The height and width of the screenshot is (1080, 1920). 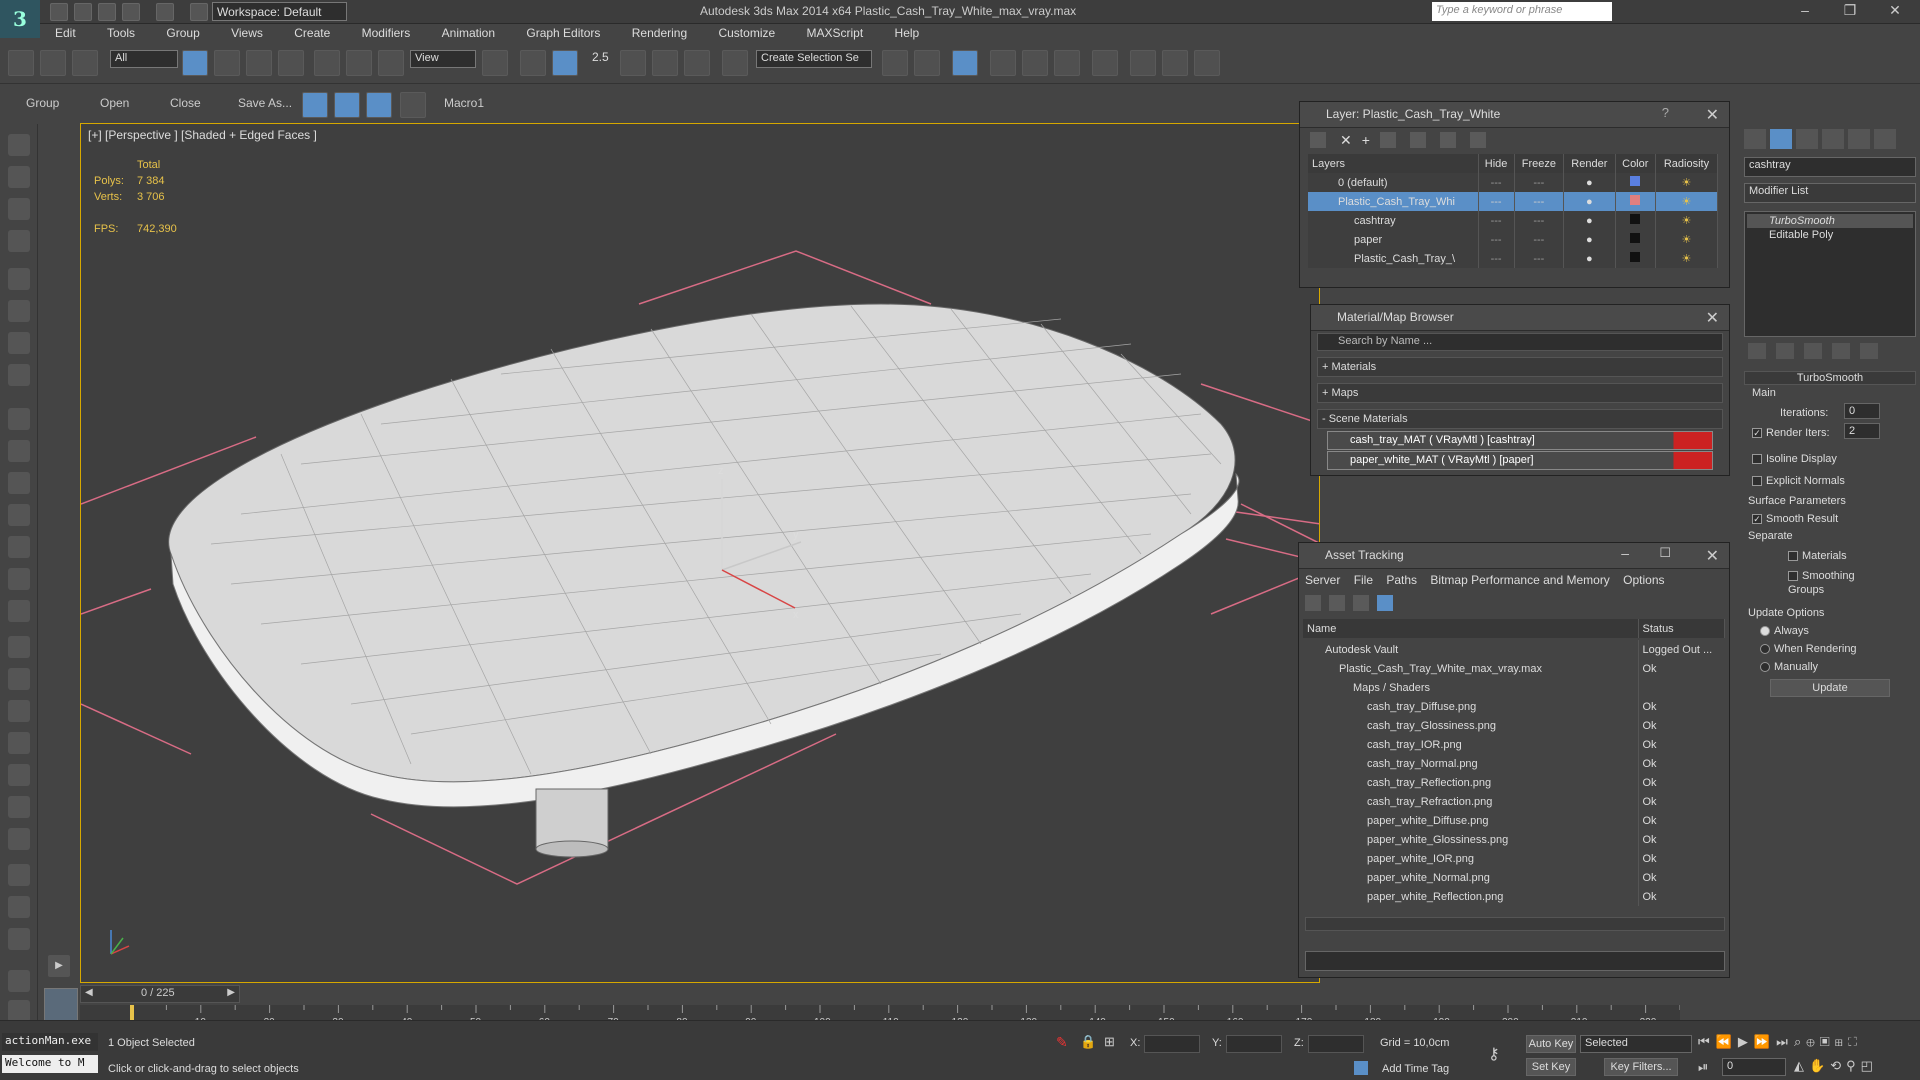 I want to click on menu-animation: Animation, so click(x=468, y=33).